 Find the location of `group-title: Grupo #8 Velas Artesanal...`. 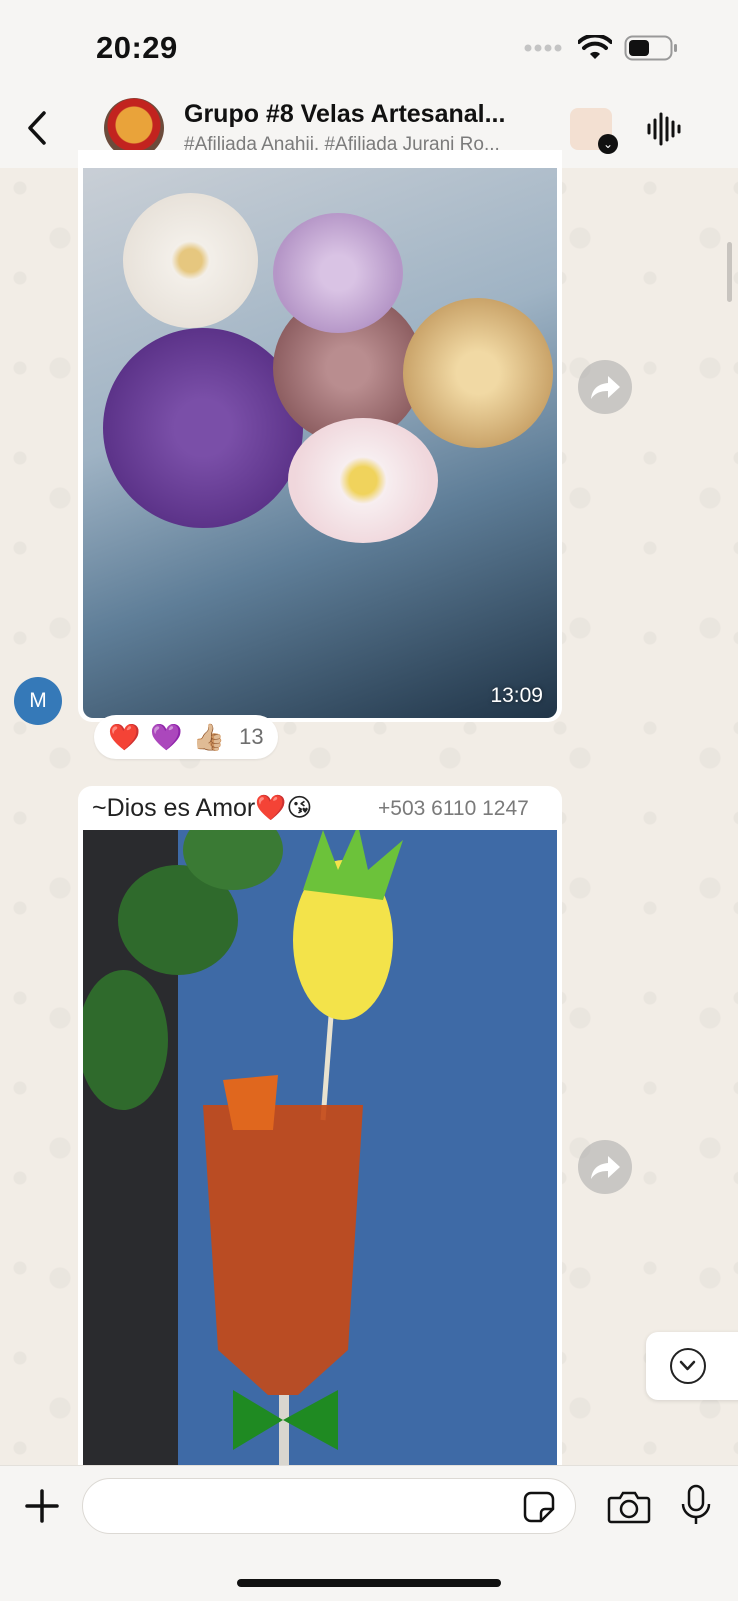

group-title: Grupo #8 Velas Artesanal... is located at coordinates (364, 114).